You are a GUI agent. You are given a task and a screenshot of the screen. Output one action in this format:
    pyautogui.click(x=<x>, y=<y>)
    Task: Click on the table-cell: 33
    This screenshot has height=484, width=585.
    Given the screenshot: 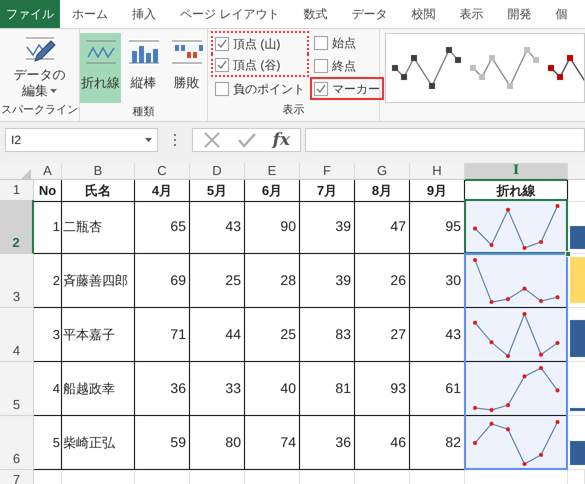 What is the action you would take?
    pyautogui.click(x=217, y=389)
    